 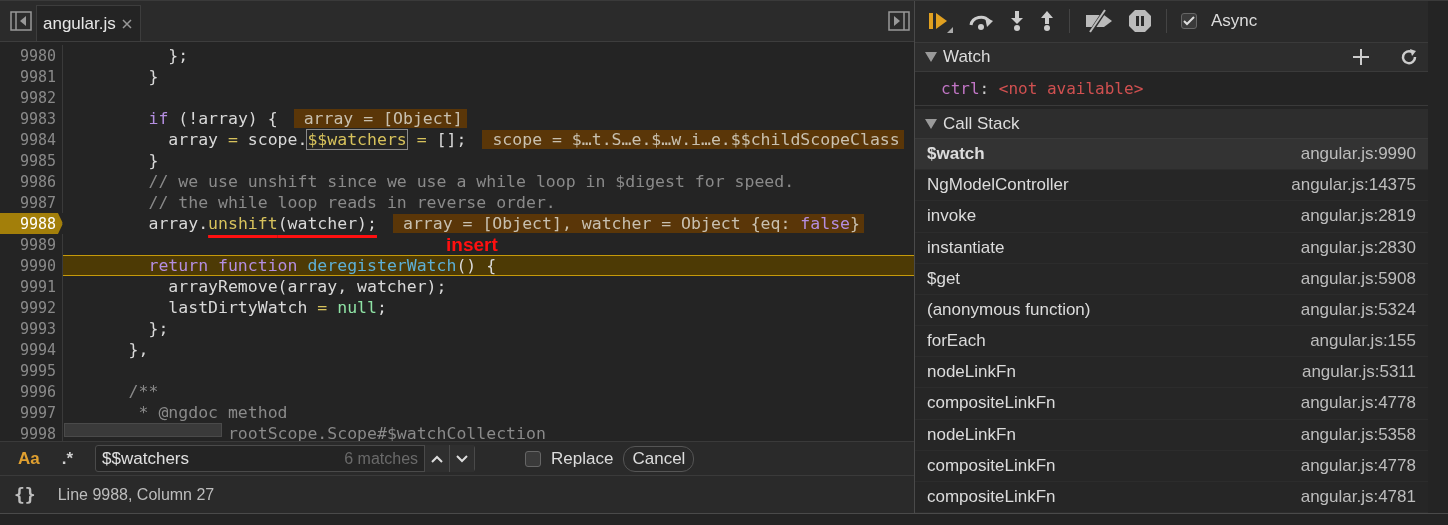 I want to click on frame-location: angular.js:2830, so click(x=1358, y=247).